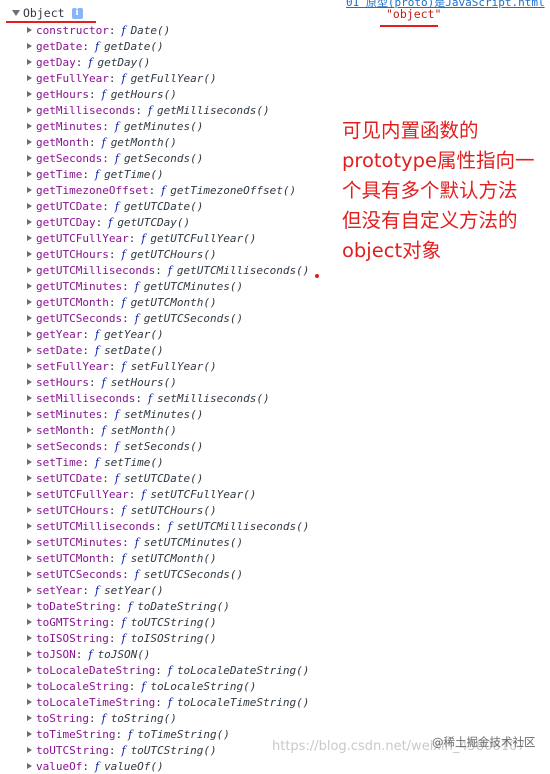  Describe the element at coordinates (168, 622) in the screenshot. I see `property-row-toGMTString: toGMTString: f toUTCString()` at that location.